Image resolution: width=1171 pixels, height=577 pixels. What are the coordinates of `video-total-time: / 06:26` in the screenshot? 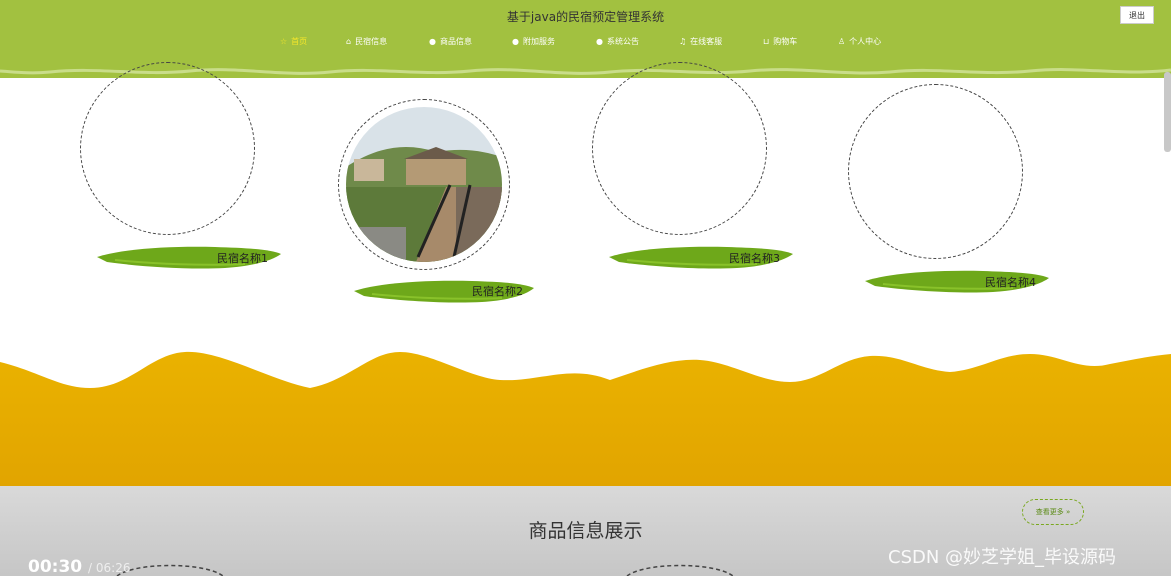 It's located at (109, 568).